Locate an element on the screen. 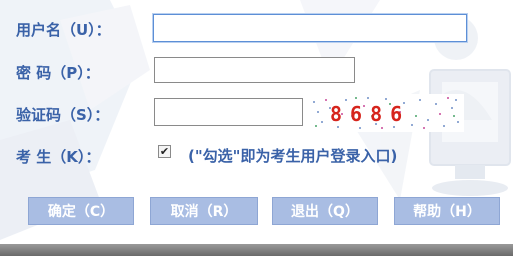  exit-button: 退出（Q） is located at coordinates (325, 211).